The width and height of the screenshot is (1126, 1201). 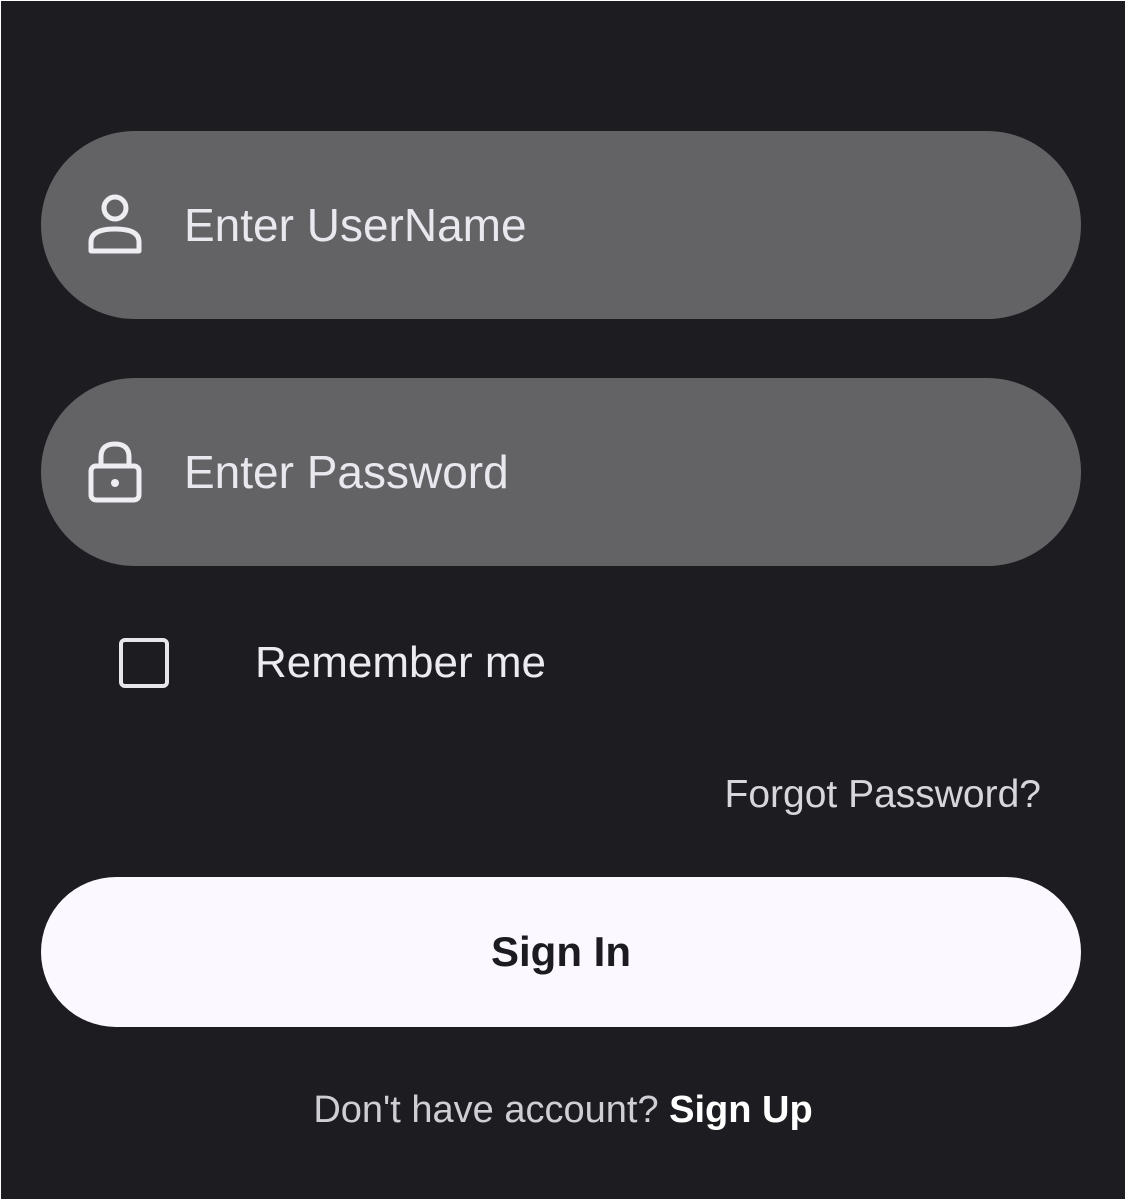 I want to click on lock-icon, so click(x=115, y=472).